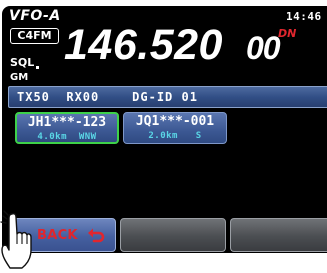 Image resolution: width=327 pixels, height=273 pixels. What do you see at coordinates (22, 62) in the screenshot?
I see `sql-label: SQL` at bounding box center [22, 62].